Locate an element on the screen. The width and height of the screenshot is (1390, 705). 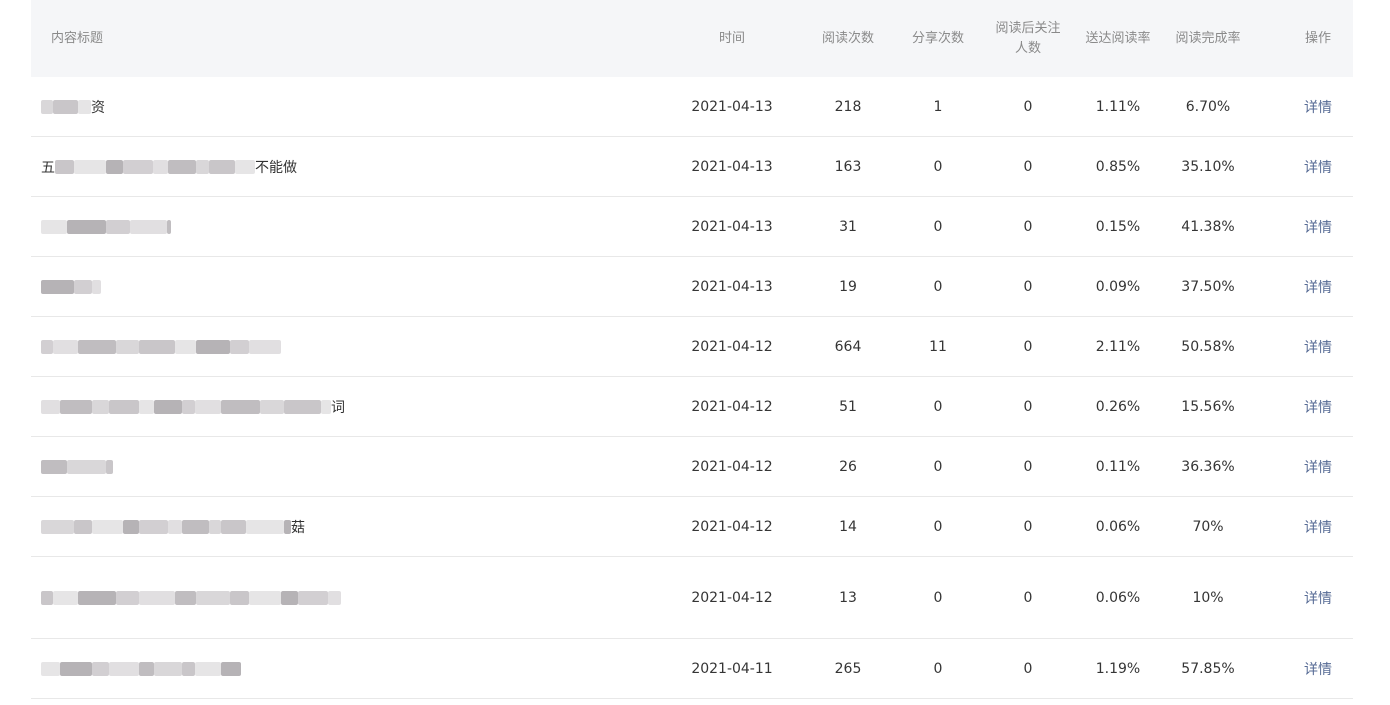
title-mosaic: 资 is located at coordinates (73, 107).